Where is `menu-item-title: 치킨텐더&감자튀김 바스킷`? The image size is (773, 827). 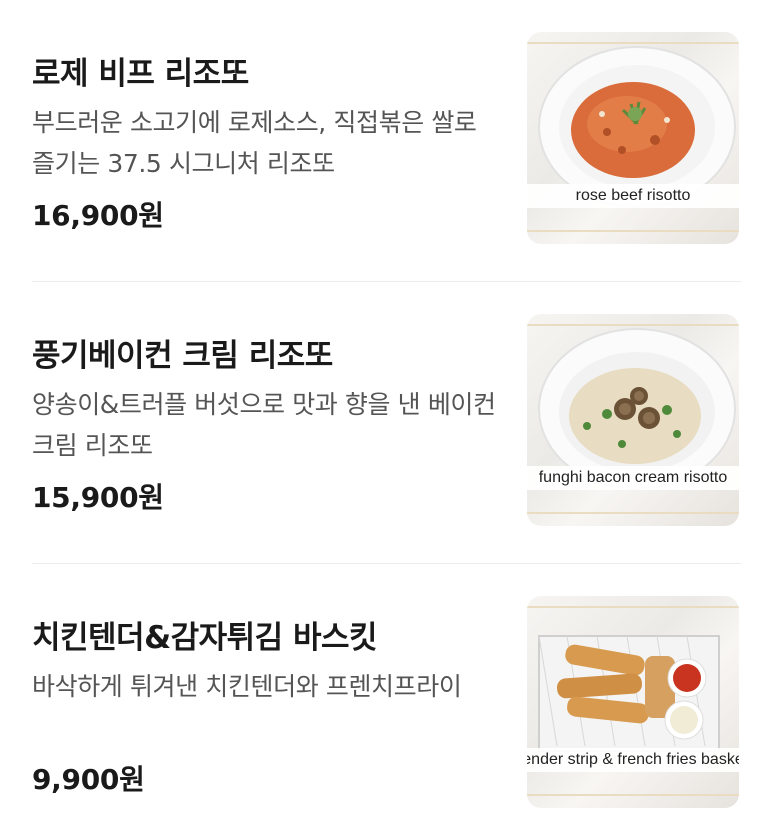
menu-item-title: 치킨텐더&감자튀김 바스킷 is located at coordinates (205, 638).